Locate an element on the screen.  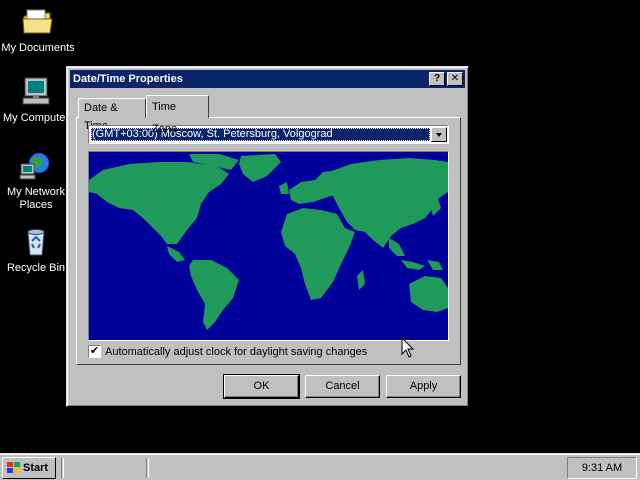
mouse-cursor-icon is located at coordinates (408, 347).